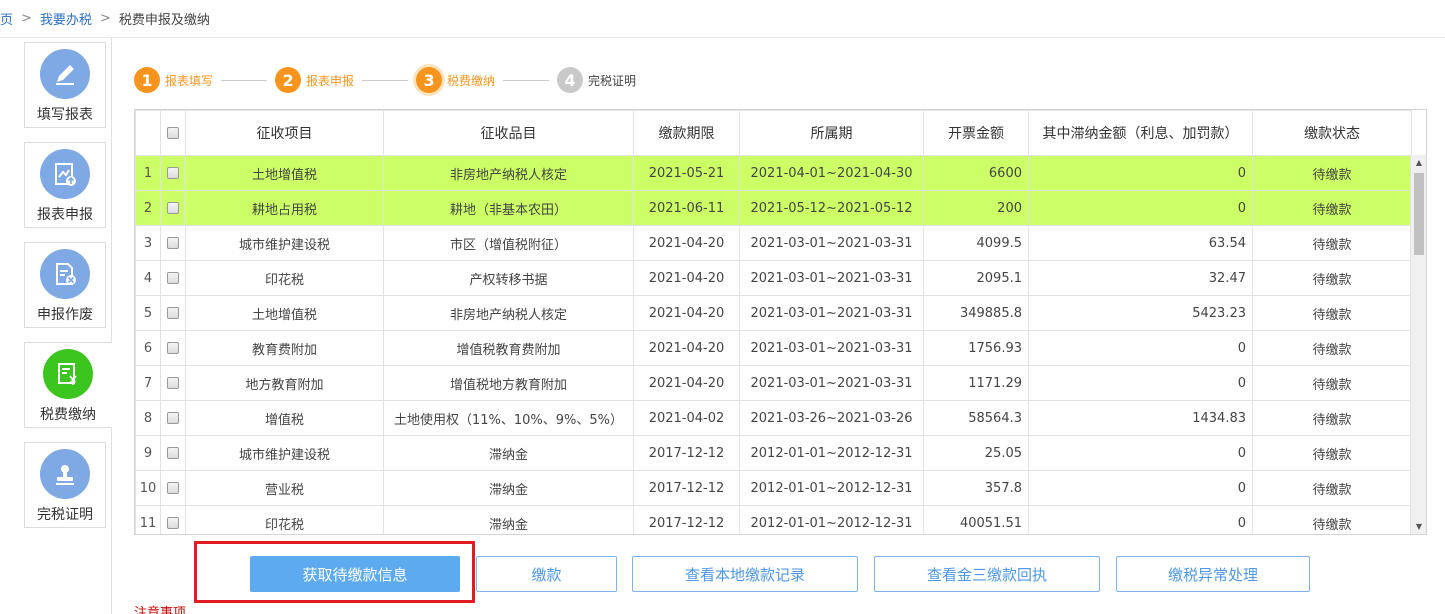  I want to click on select-all-header, so click(173, 133).